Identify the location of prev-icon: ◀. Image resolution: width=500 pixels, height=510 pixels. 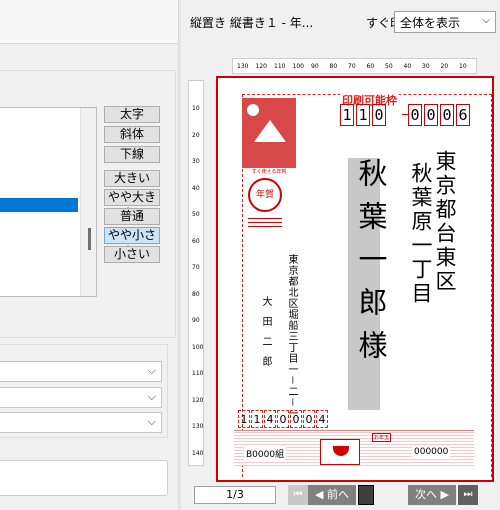
(319, 494).